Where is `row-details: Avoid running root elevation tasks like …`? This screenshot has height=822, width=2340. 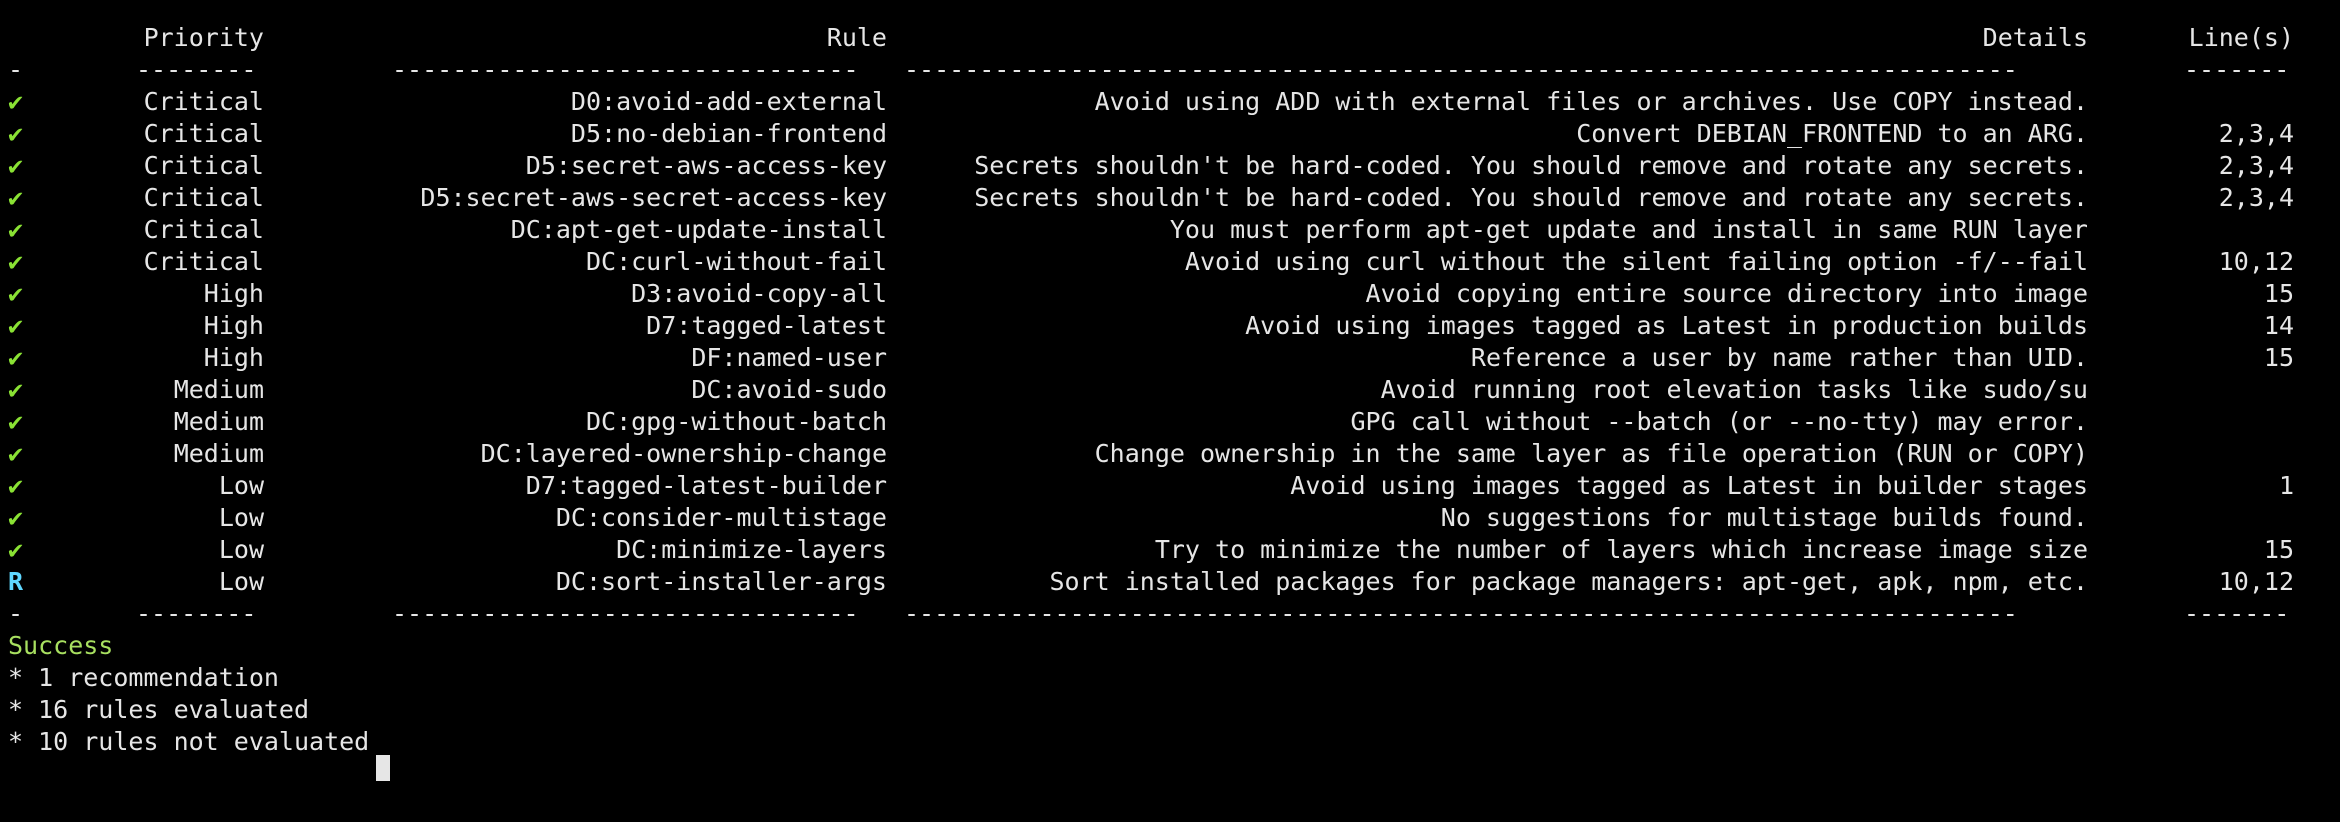
row-details: Avoid running root elevation tasks like … is located at coordinates (1734, 389).